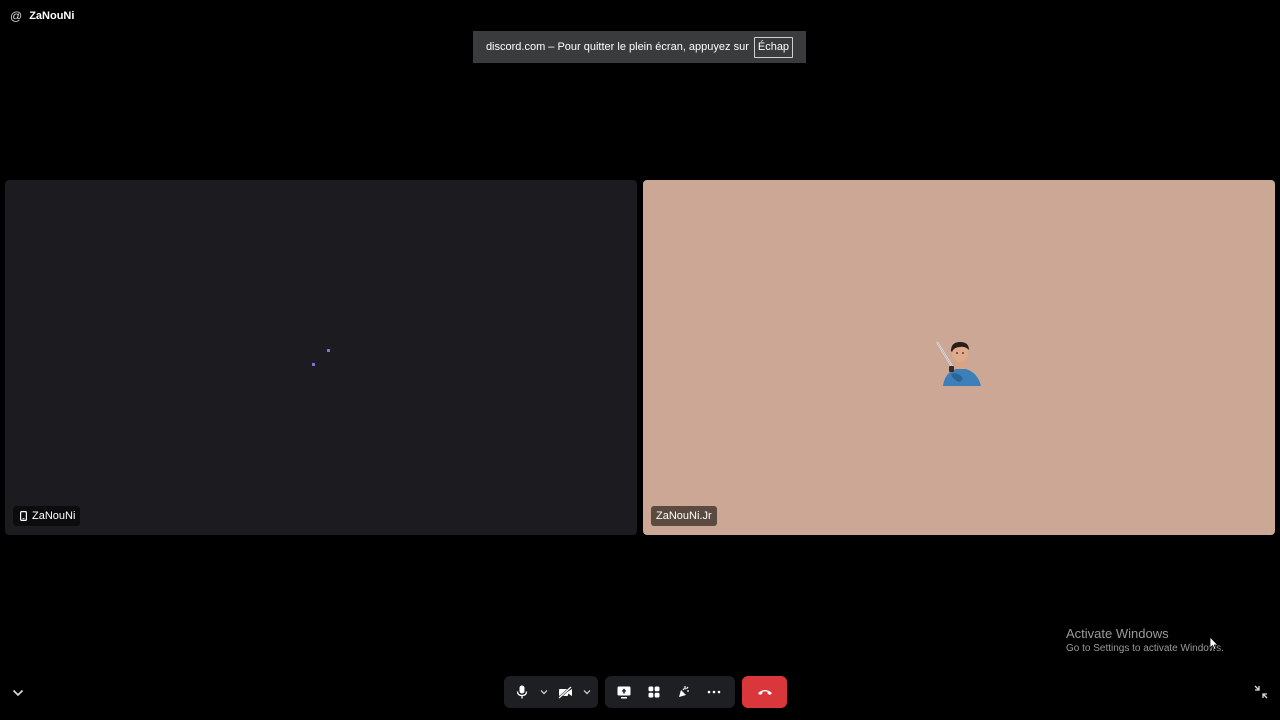 This screenshot has width=1280, height=720. I want to click on phone-icon, so click(23, 516).